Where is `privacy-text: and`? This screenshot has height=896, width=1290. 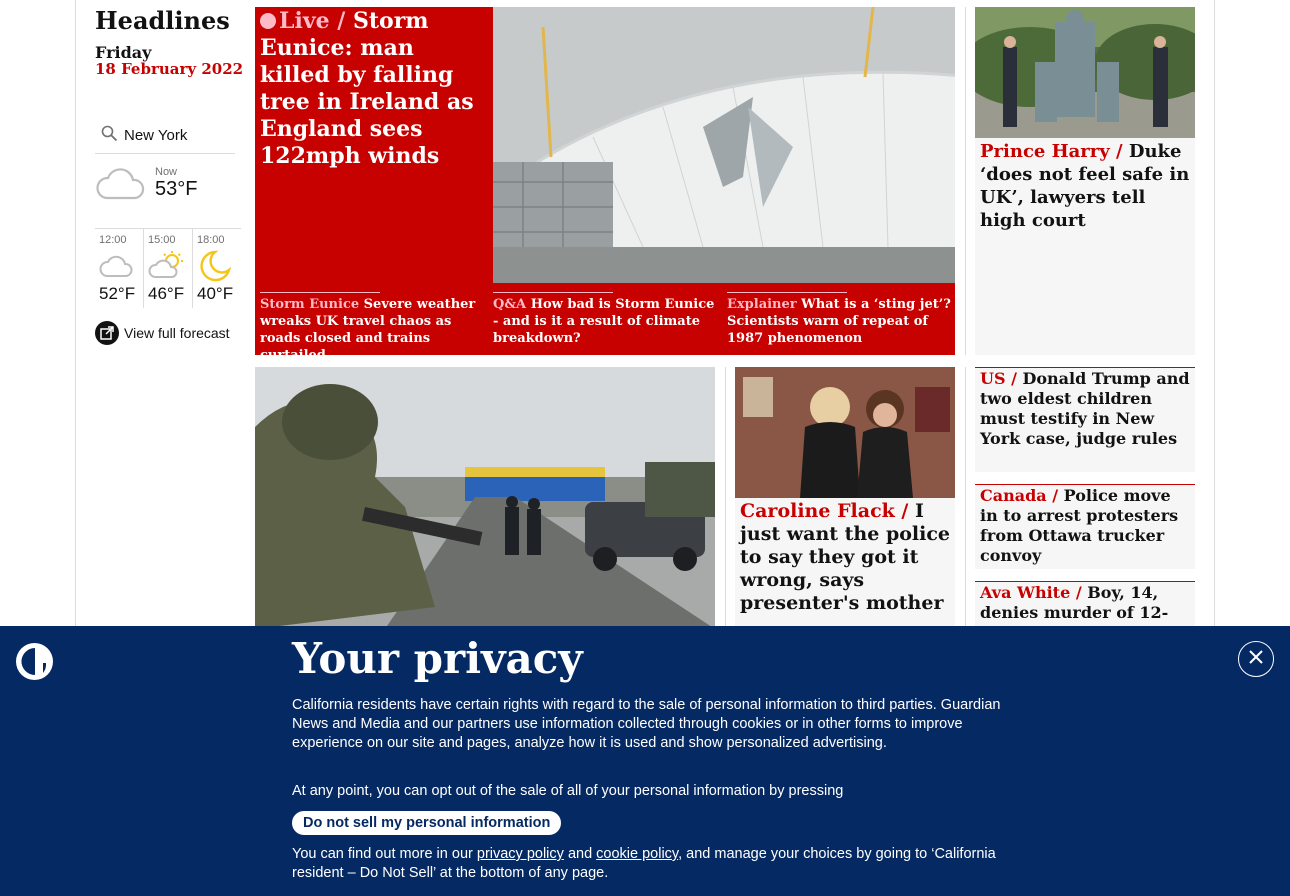 privacy-text: and is located at coordinates (580, 854).